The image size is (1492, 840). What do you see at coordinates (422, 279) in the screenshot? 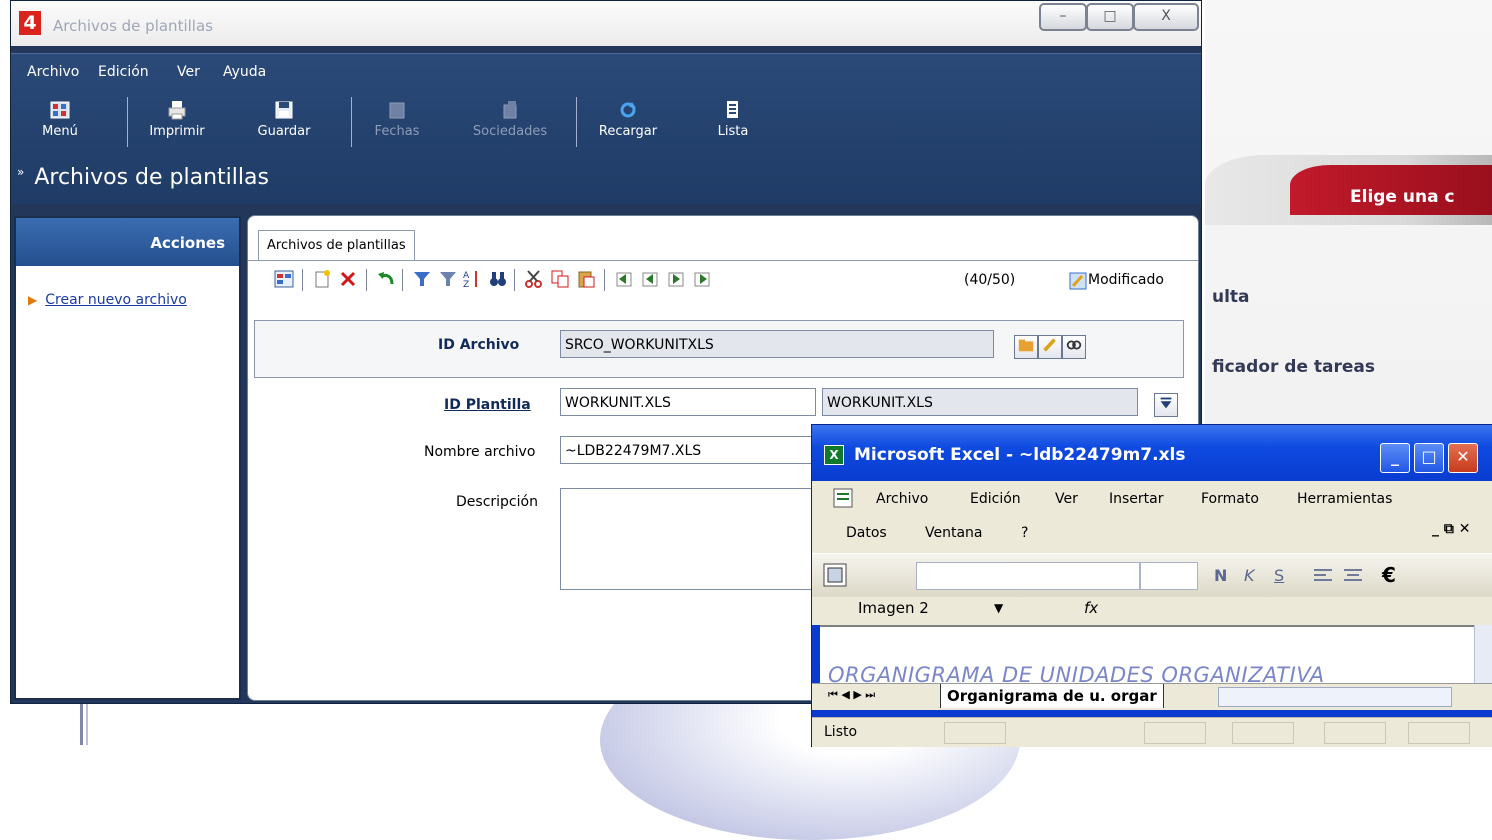
I see `filter-icon` at bounding box center [422, 279].